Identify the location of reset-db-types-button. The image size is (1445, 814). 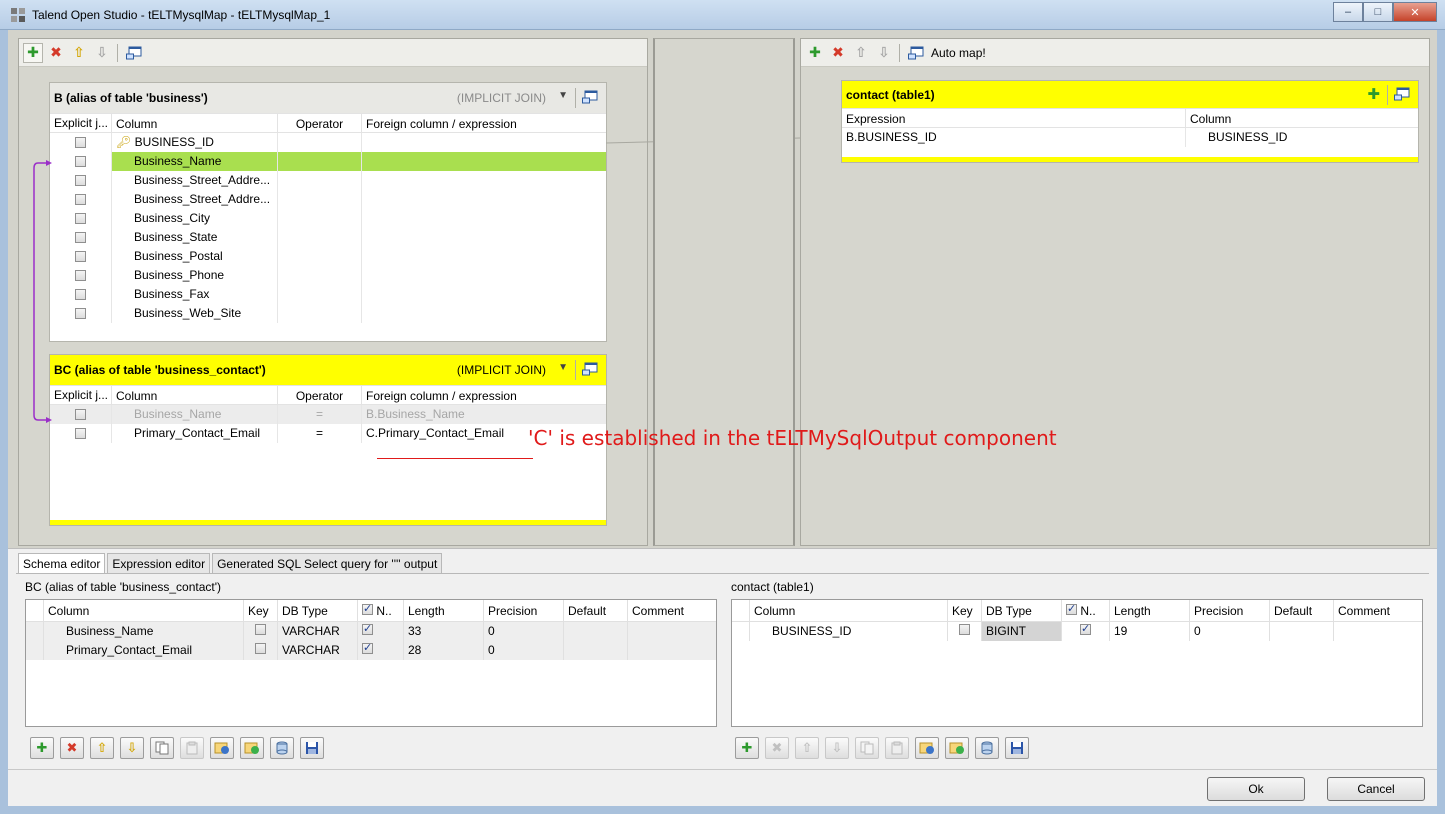
(282, 748).